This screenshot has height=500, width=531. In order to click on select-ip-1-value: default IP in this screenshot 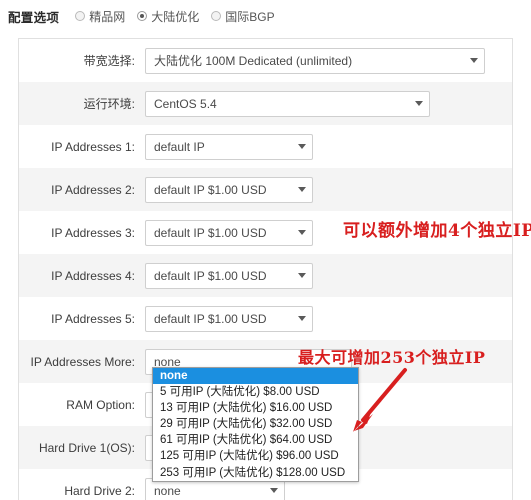, I will do `click(179, 146)`.